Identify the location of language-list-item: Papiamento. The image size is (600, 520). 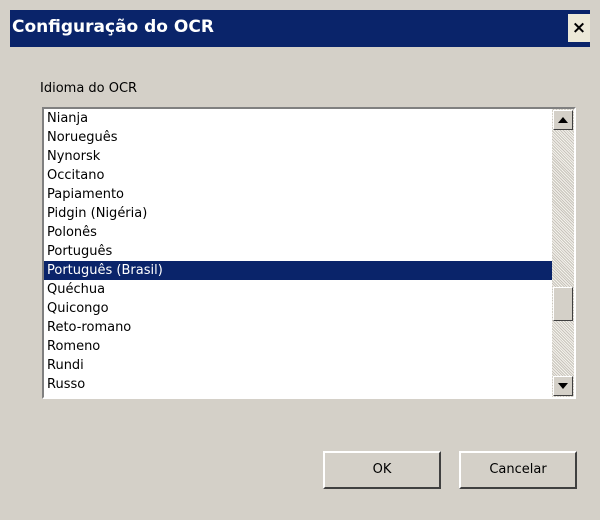
(298, 194).